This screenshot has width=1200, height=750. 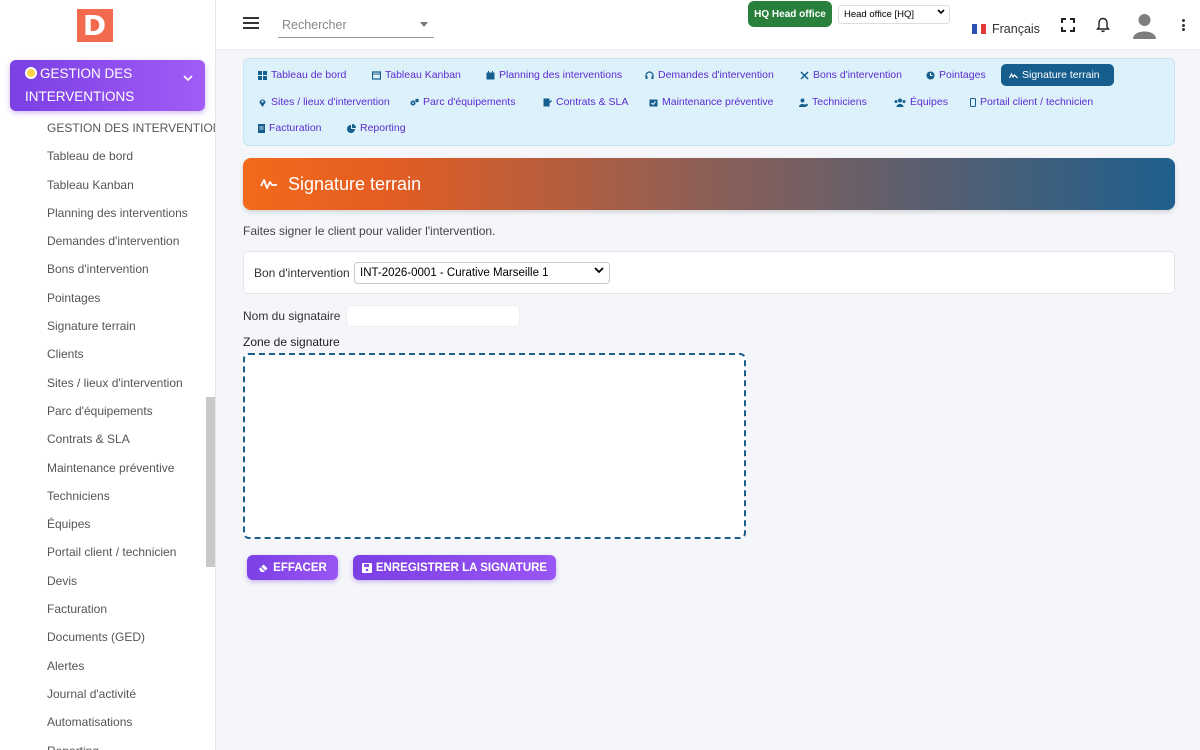 I want to click on hq-badge-button: HQ Head office, so click(x=790, y=14).